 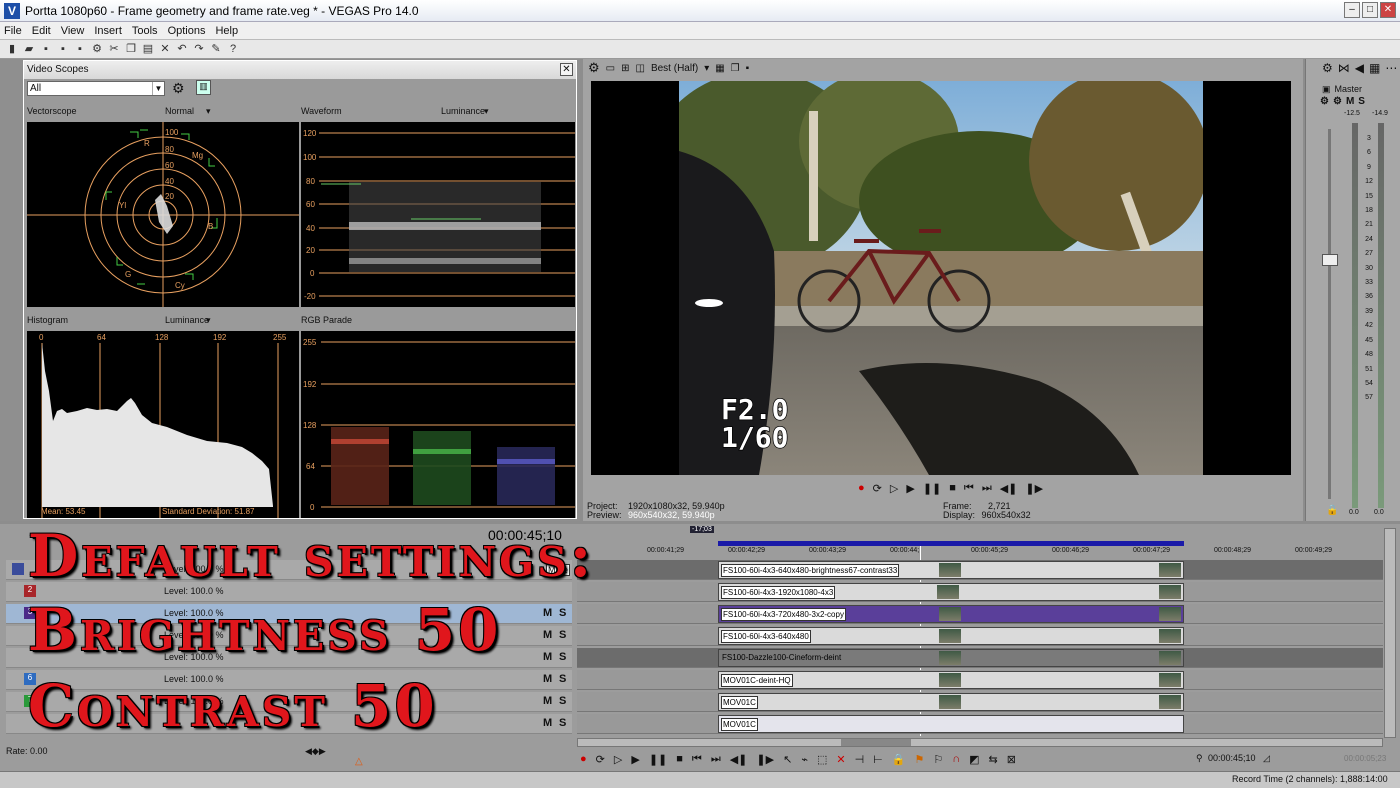 I want to click on track-header: 7 Level: 100.0 % M S, so click(x=289, y=702).